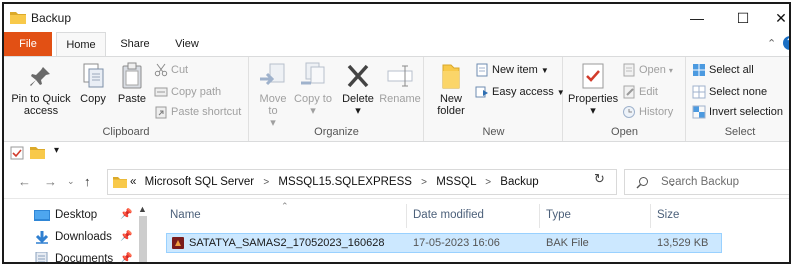  Describe the element at coordinates (519, 182) in the screenshot. I see `breadcrumb-item: Backup` at that location.